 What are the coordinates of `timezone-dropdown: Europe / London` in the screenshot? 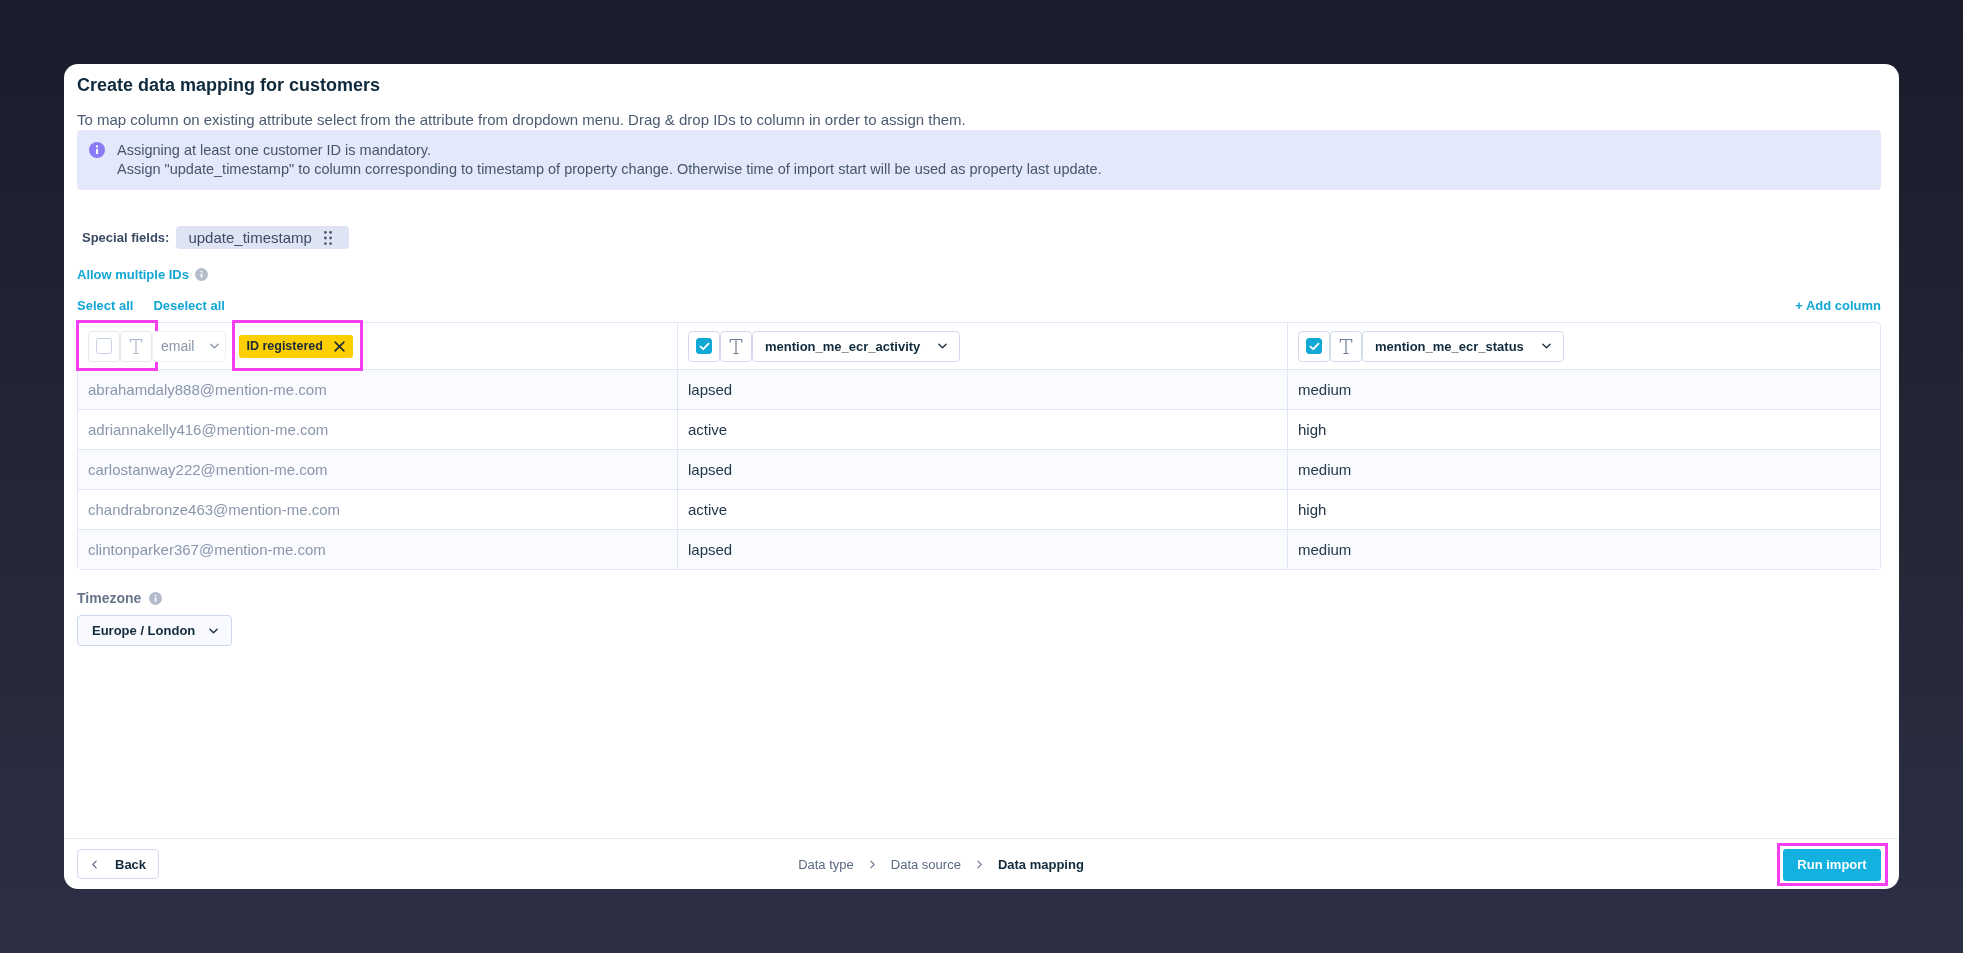 It's located at (155, 630).